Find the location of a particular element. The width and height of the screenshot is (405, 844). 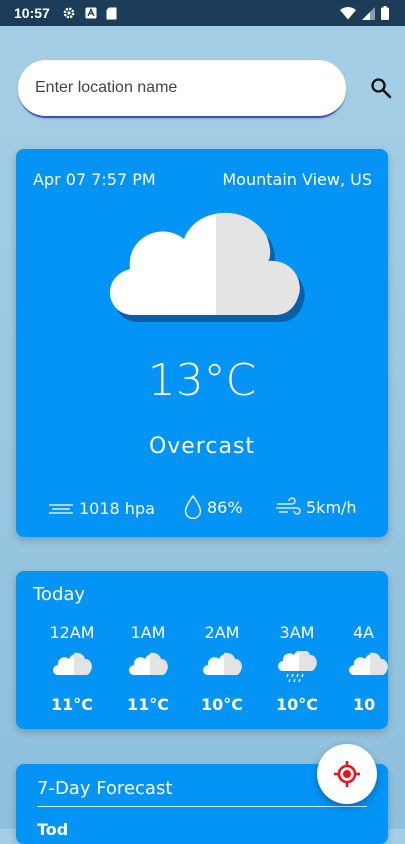

hourly-item: 2AM 10°C is located at coordinates (222, 668).